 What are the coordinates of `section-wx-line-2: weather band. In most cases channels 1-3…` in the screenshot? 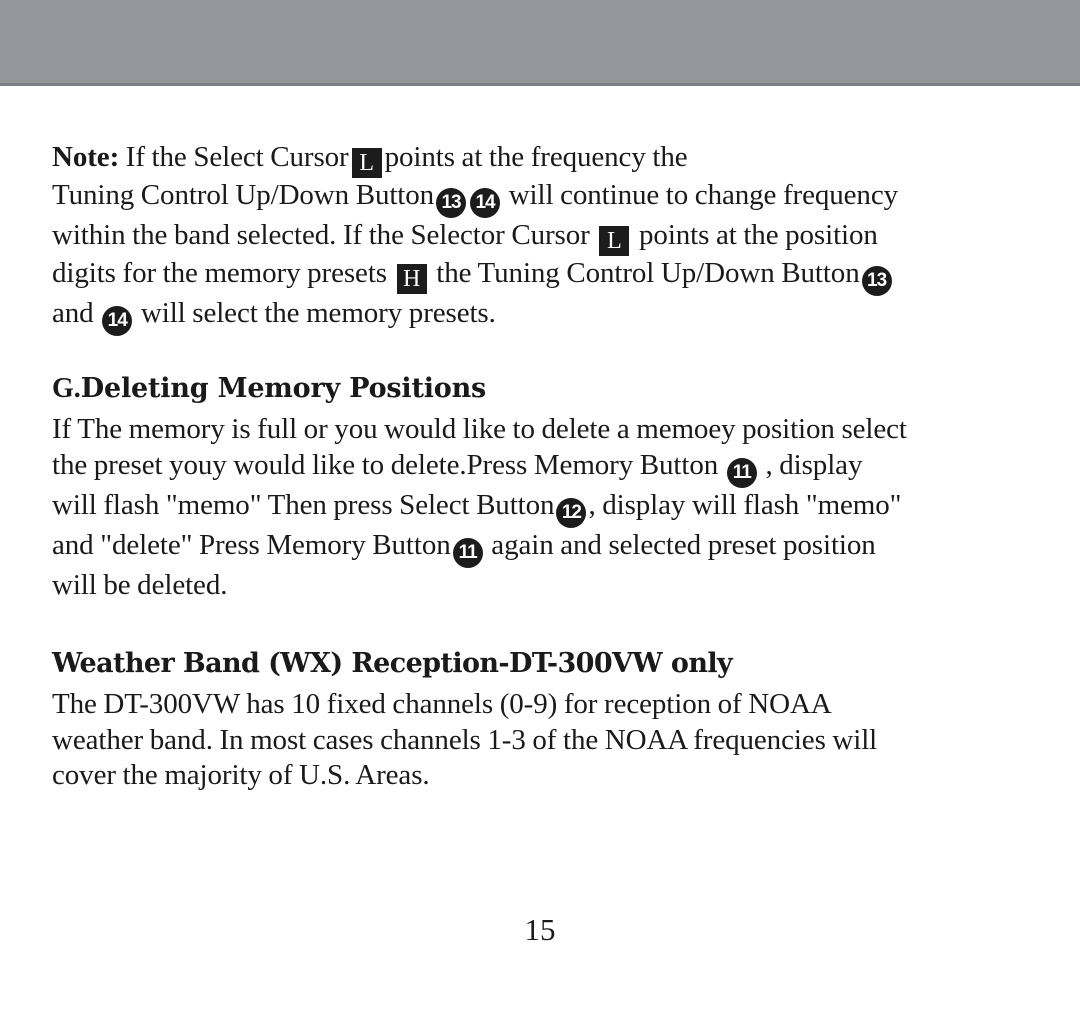 It's located at (465, 739).